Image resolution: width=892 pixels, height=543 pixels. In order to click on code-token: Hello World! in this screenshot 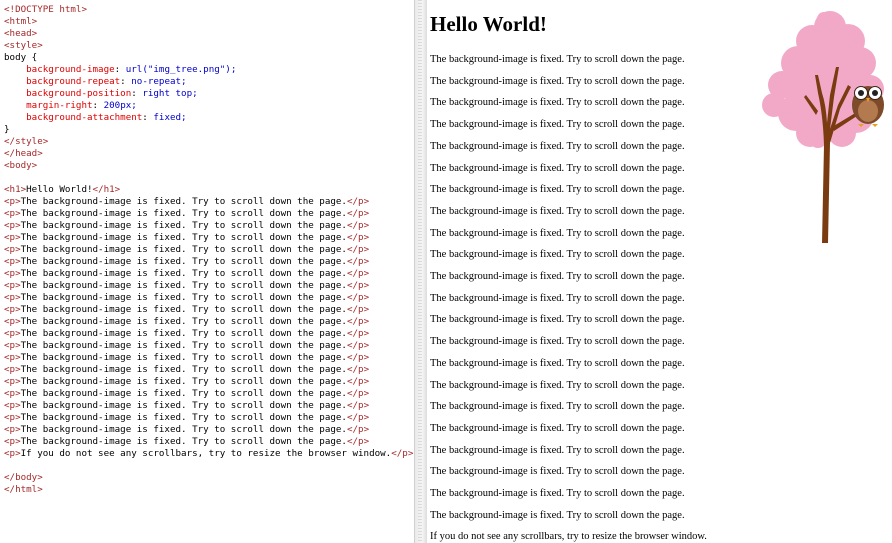, I will do `click(59, 189)`.